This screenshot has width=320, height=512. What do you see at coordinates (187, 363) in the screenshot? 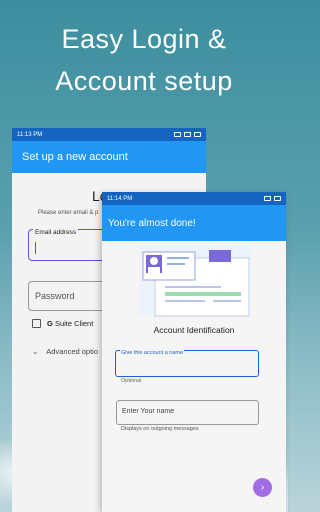
I see `account-name-field: Give this account a name` at bounding box center [187, 363].